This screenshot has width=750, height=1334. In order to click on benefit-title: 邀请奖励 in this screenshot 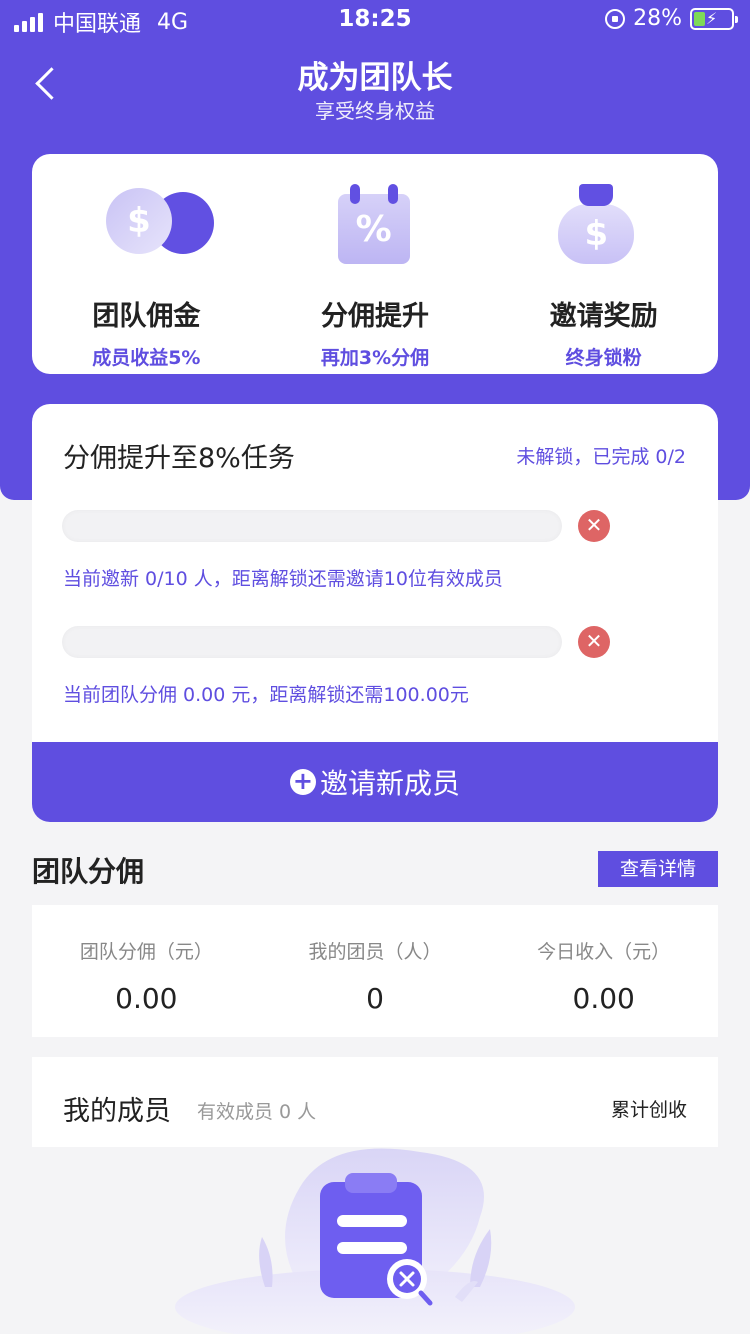, I will do `click(603, 316)`.